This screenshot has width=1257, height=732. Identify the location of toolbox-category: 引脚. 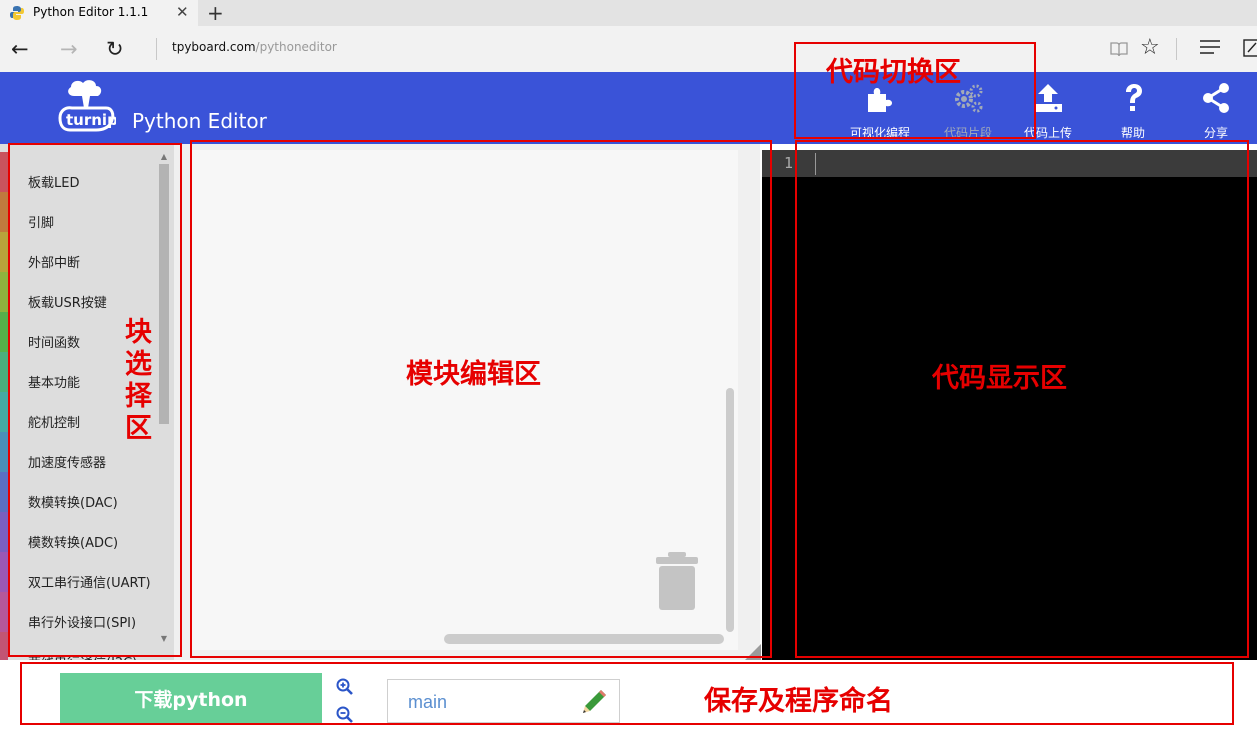
(80, 212).